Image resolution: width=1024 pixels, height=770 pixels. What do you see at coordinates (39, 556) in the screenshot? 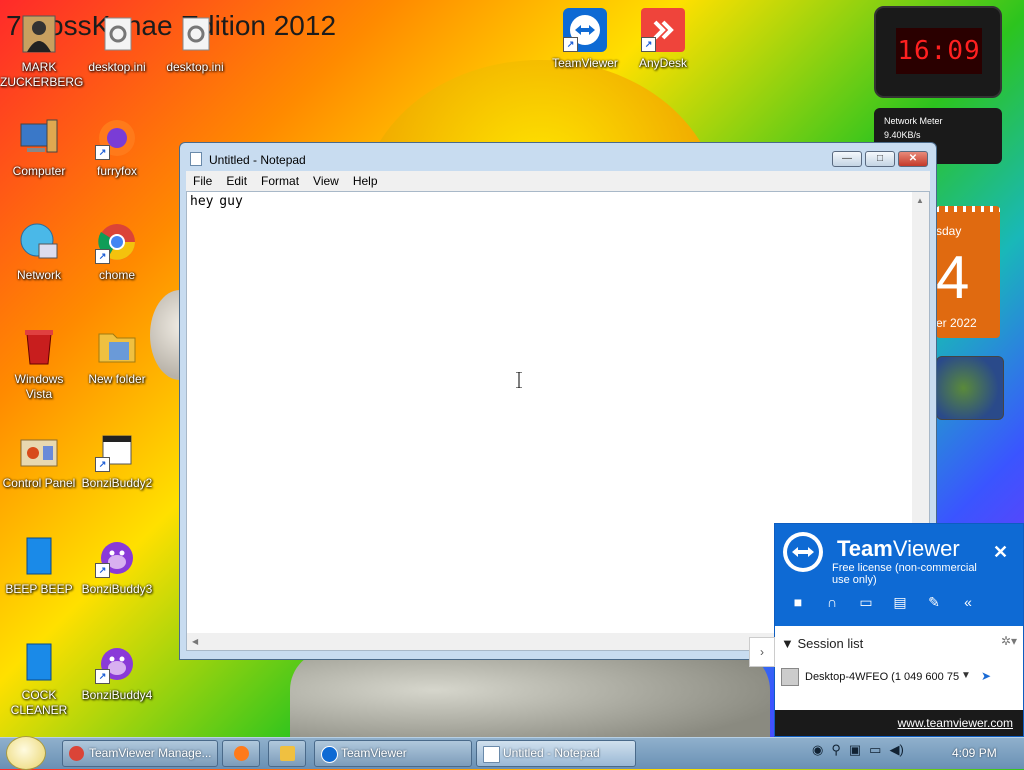
I see `blue-app-icon` at bounding box center [39, 556].